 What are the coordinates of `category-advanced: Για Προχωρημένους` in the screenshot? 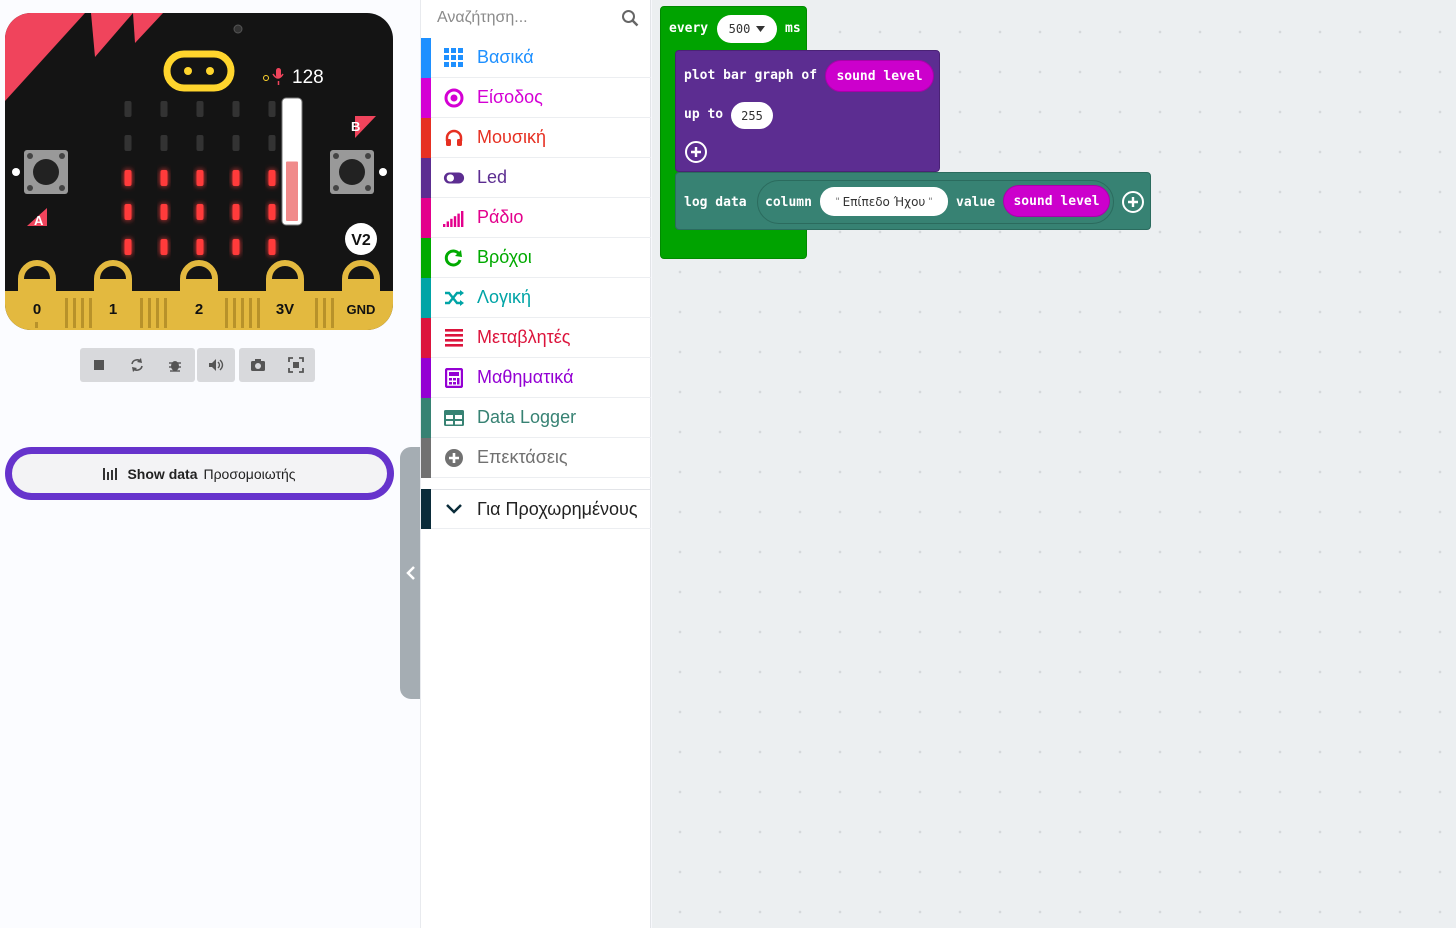 It's located at (536, 509).